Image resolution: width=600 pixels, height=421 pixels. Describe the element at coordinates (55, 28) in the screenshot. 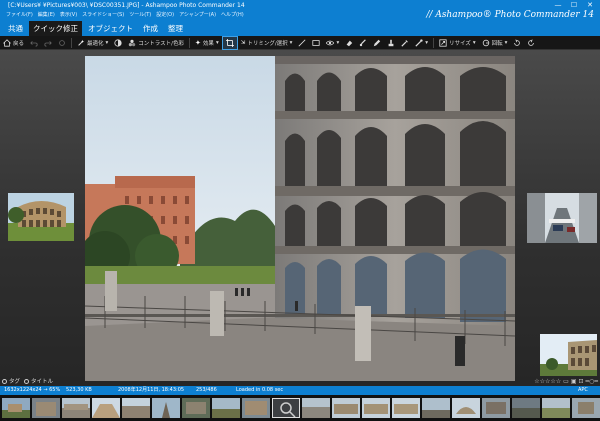

I see `tab-quick-fix: クイック修正` at that location.